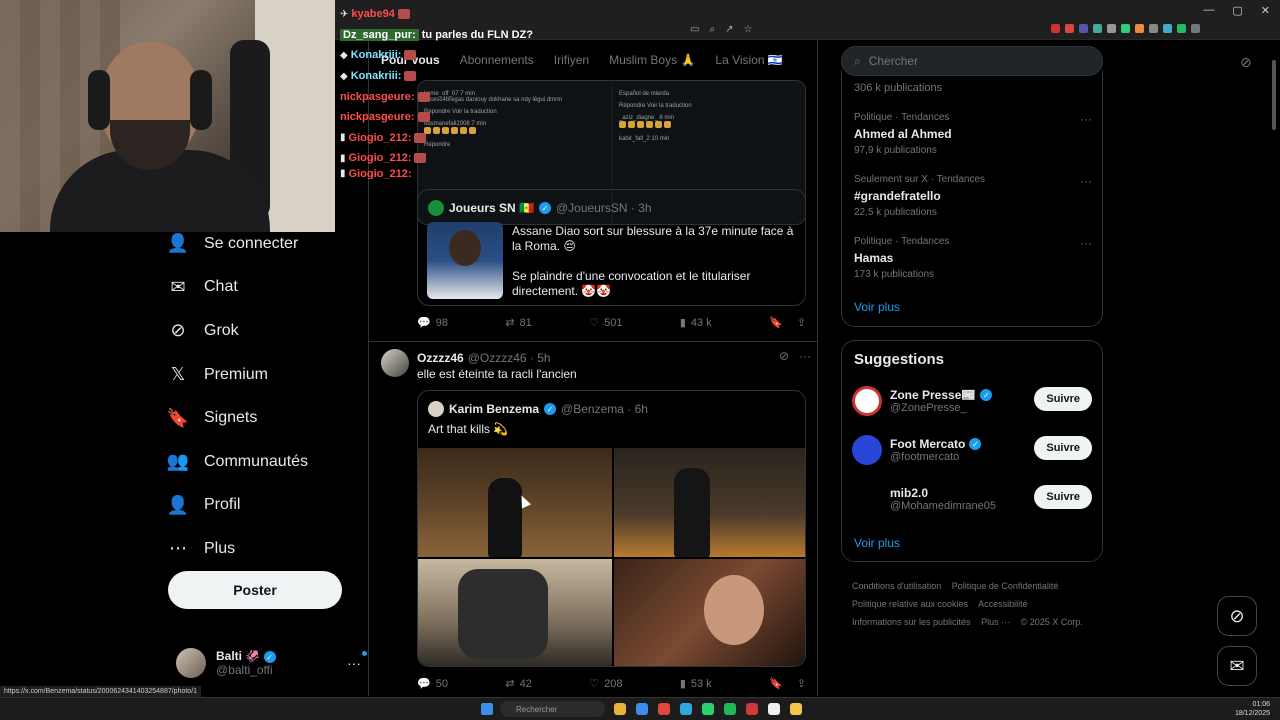 The image size is (1280, 720). What do you see at coordinates (729, 29) in the screenshot?
I see `share-icon: ↗` at bounding box center [729, 29].